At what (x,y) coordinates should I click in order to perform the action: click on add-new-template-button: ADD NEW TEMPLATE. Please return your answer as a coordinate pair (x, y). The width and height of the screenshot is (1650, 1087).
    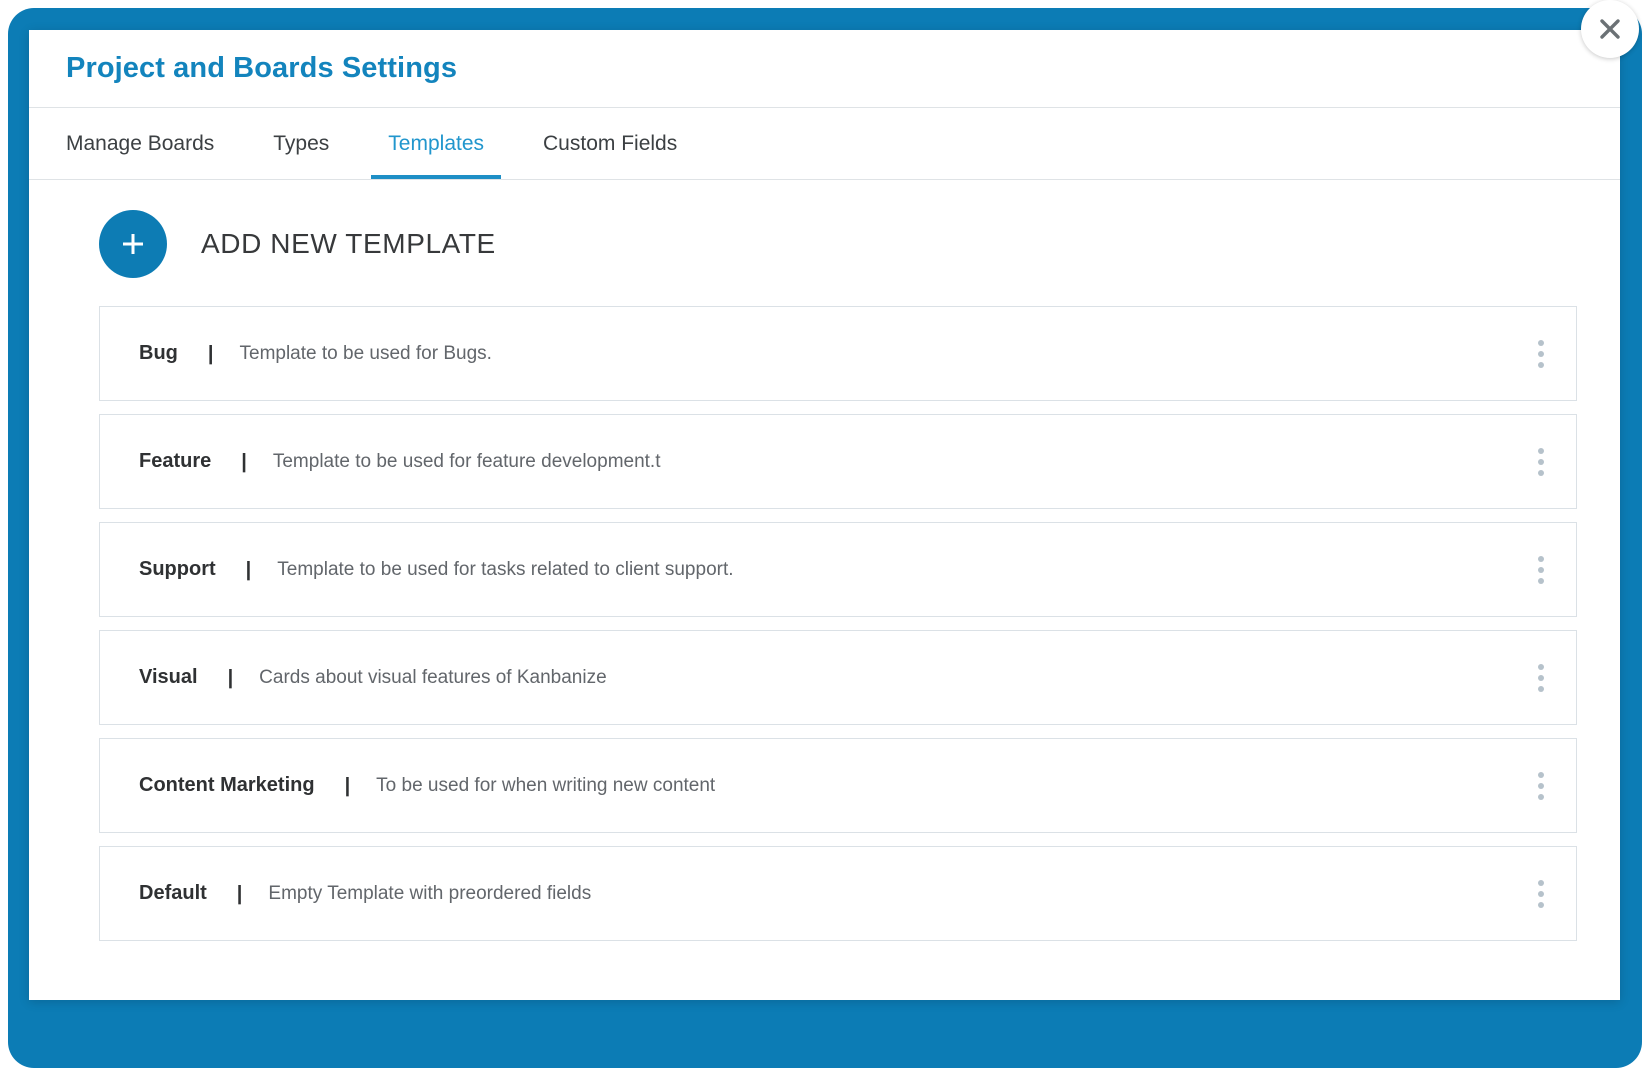
    Looking at the image, I should click on (262, 243).